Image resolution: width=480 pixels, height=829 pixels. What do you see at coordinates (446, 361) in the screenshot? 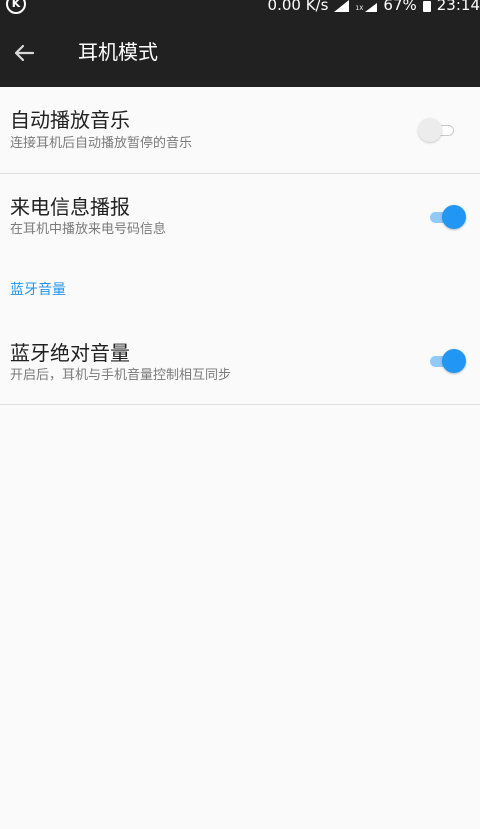
I see `bluetooth-absolute-volume-toggle` at bounding box center [446, 361].